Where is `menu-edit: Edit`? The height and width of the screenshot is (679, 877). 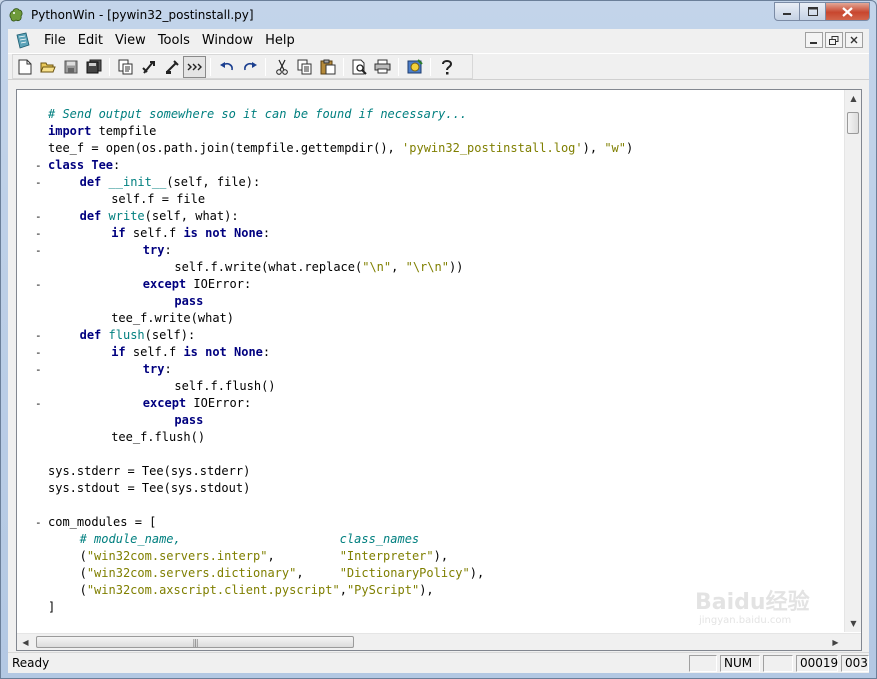
menu-edit: Edit is located at coordinates (90, 41).